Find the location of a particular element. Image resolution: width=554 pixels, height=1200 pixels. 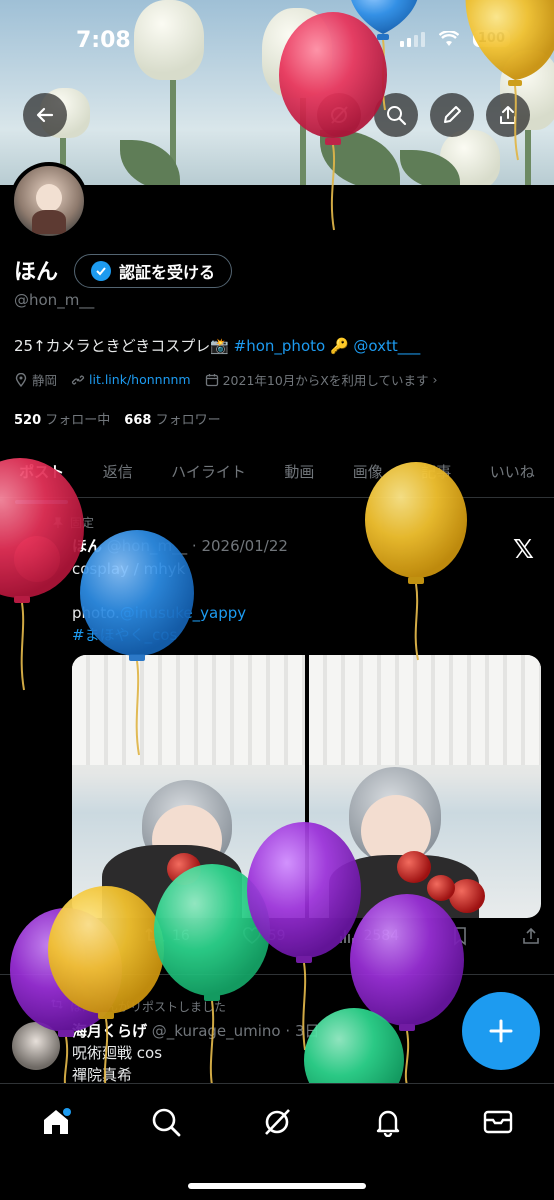

followers-stat: 668 フォロワー is located at coordinates (172, 418).